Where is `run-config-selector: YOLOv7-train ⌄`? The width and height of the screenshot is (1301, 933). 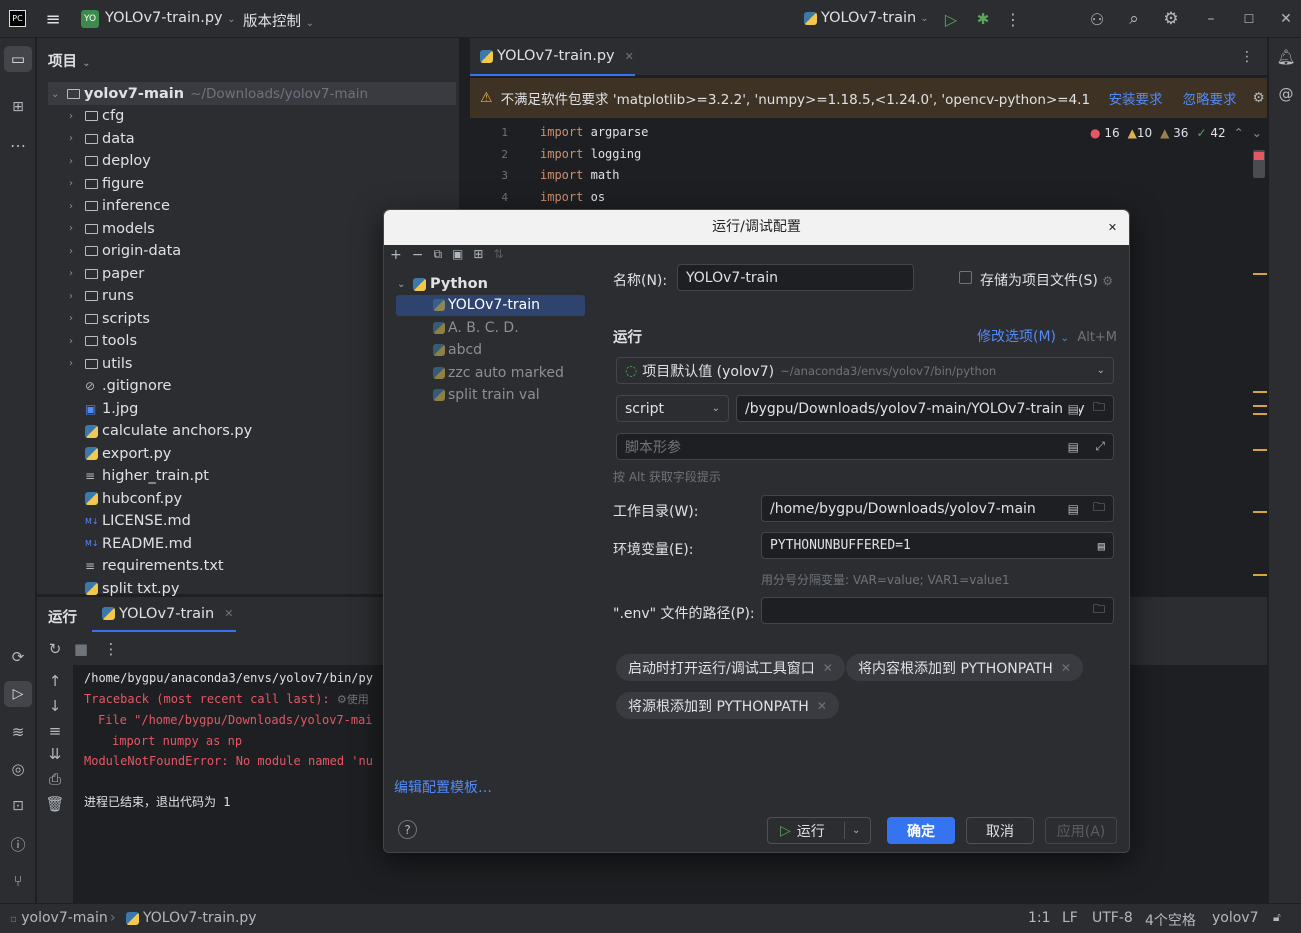
run-config-selector: YOLOv7-train ⌄ is located at coordinates (866, 18).